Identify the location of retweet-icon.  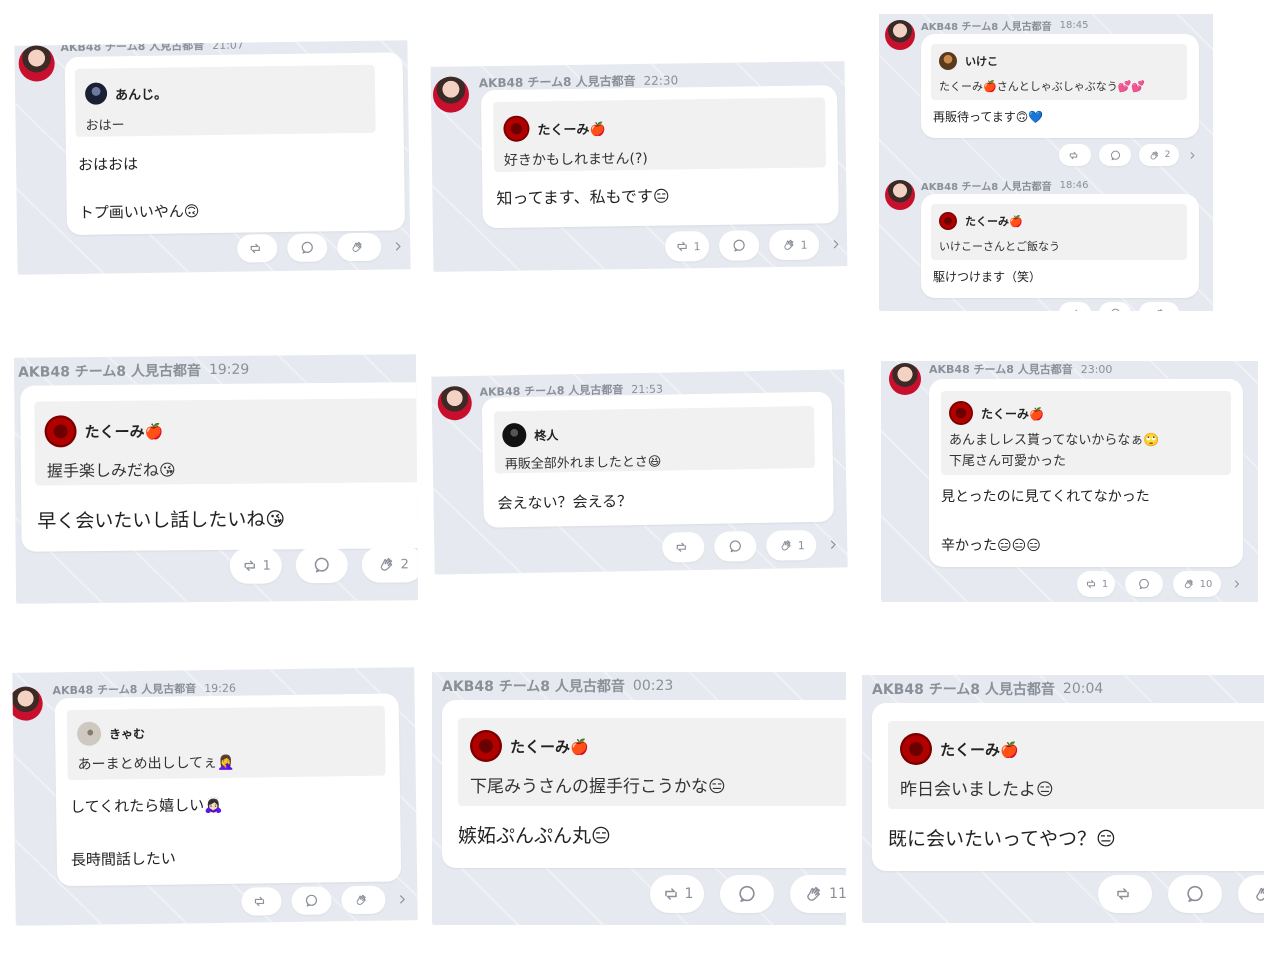
(681, 547).